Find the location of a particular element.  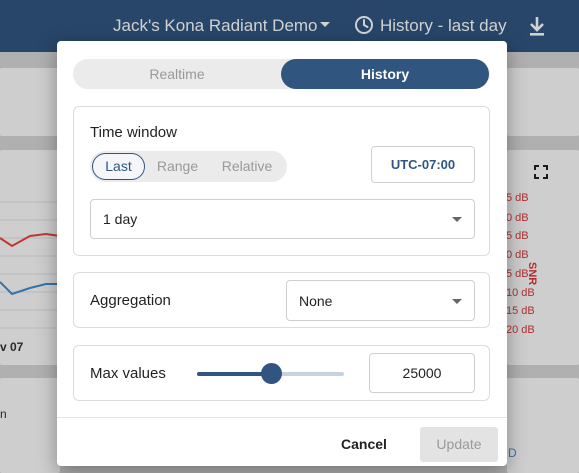

max-values-section: Max values 25000 is located at coordinates (281, 373).